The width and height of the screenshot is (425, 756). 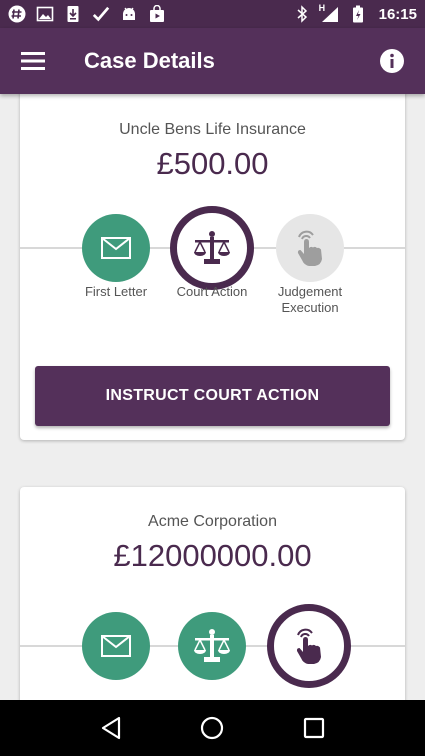 I want to click on back-triangle-icon, so click(x=110, y=728).